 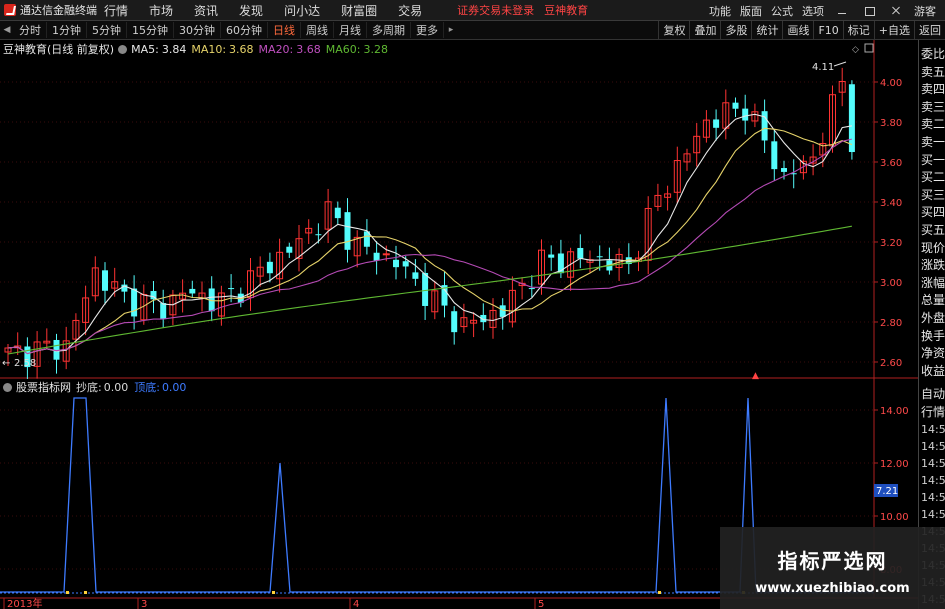 I want to click on tab-daily: 日线, so click(x=284, y=30).